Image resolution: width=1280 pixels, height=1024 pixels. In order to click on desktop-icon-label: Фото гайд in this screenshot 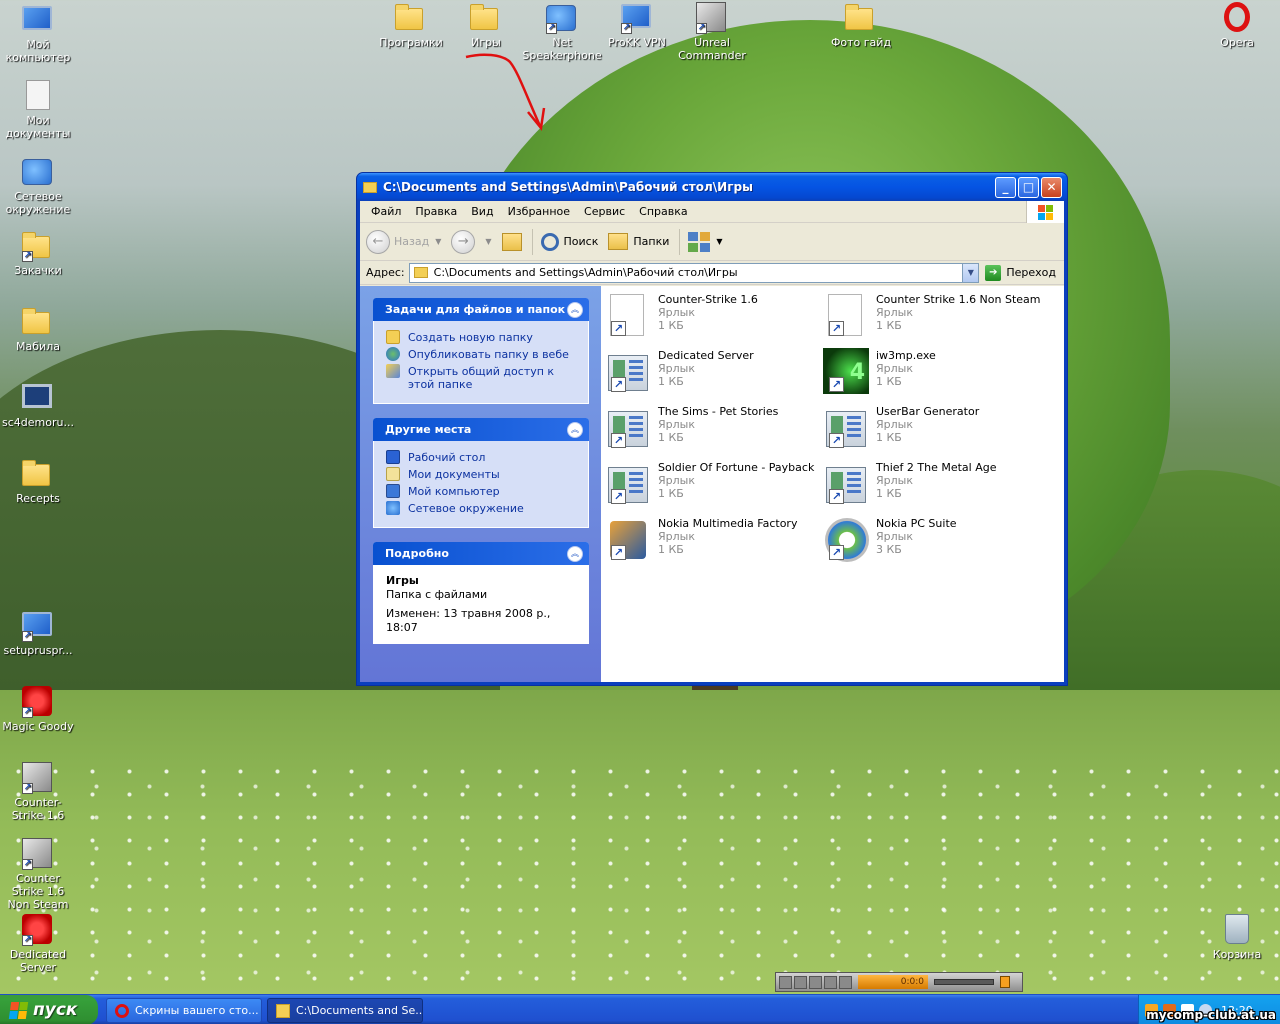, I will do `click(861, 42)`.